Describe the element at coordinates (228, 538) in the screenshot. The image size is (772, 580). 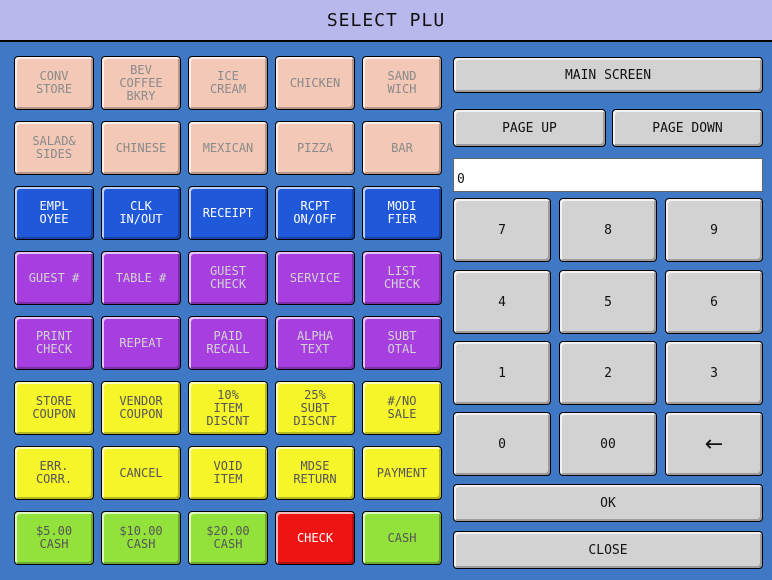
I see `plu-key-20-00-cash: $20.00 CASH` at that location.